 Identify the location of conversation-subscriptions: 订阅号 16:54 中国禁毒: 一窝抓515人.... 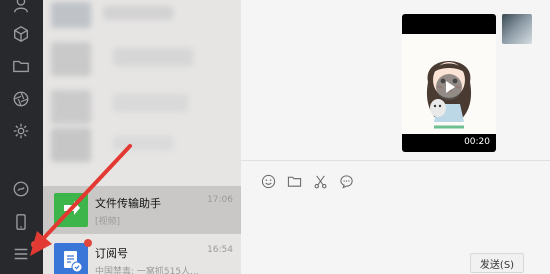
(142, 255).